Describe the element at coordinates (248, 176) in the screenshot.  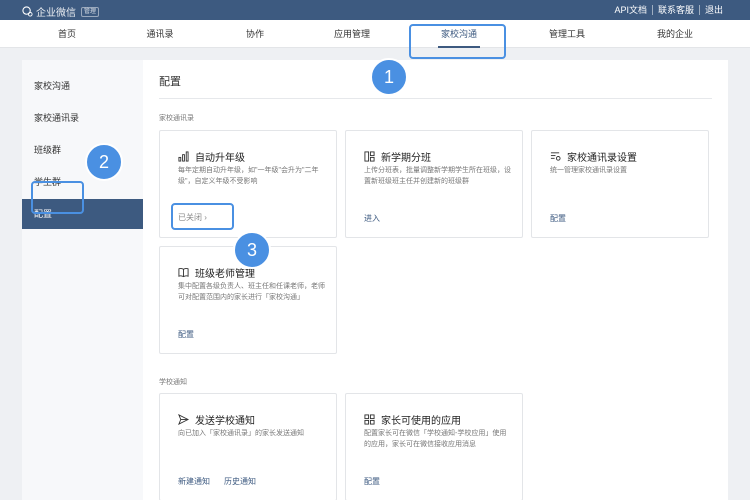
I see `card-description: 每年定期自动升年级，如"一年级"会升为"二年级"，自定义年级不受影响` at that location.